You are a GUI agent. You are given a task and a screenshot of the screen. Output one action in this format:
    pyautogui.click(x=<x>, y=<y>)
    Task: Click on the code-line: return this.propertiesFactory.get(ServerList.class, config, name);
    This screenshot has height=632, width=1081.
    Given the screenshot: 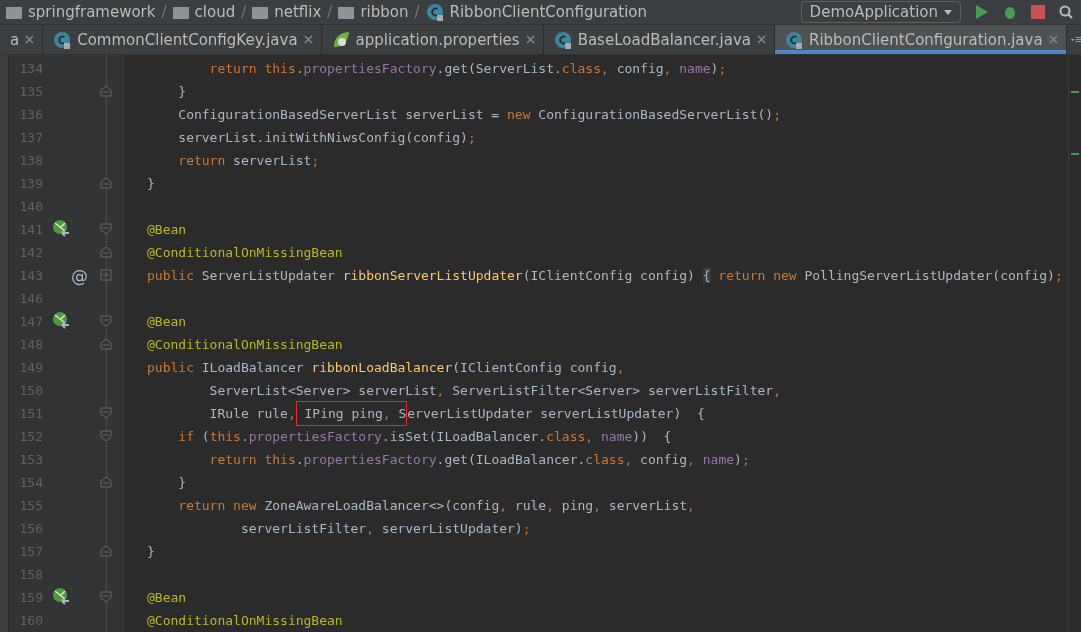 What is the action you would take?
    pyautogui.click(x=468, y=69)
    